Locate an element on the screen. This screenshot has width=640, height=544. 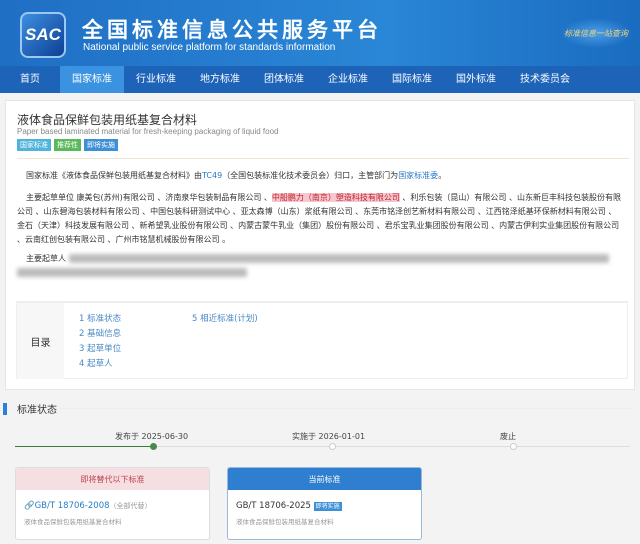
toc-item-similar: 5 相近标准(计划) is located at coordinates (225, 318).